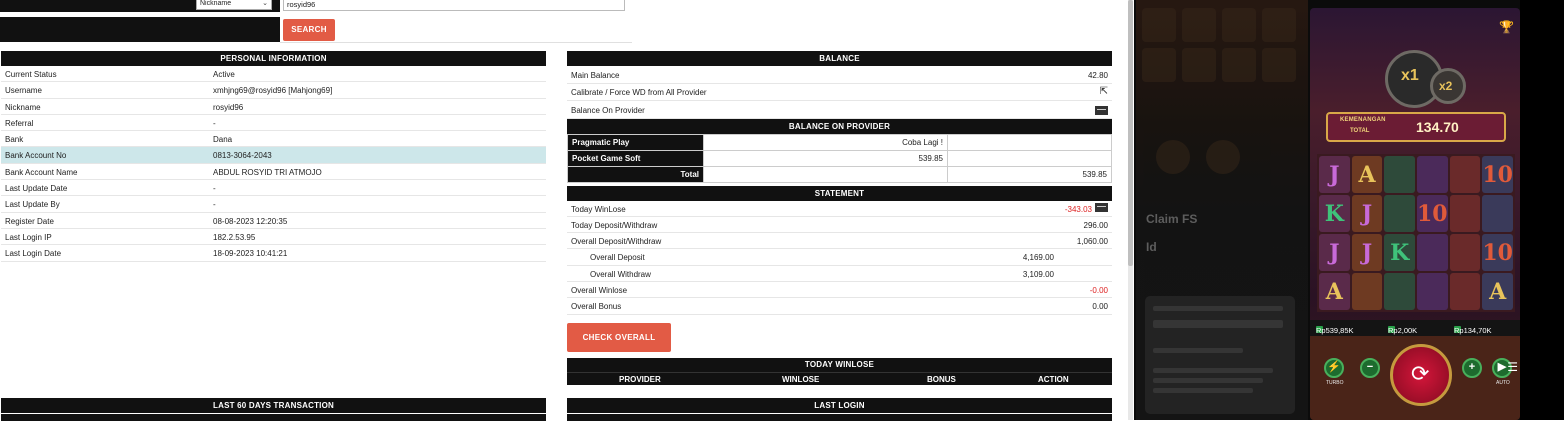 The width and height of the screenshot is (1564, 421). I want to click on info-label: Register Date, so click(29, 221).